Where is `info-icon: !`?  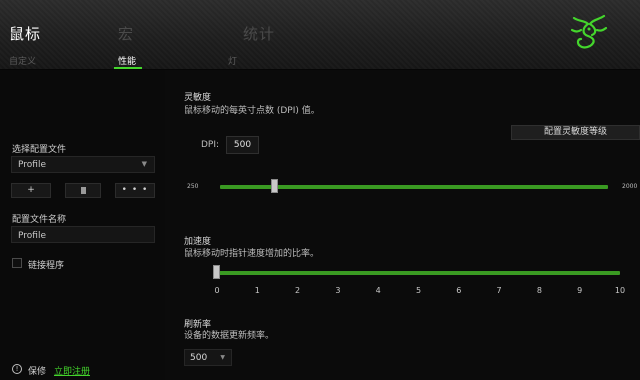 info-icon: ! is located at coordinates (17, 369).